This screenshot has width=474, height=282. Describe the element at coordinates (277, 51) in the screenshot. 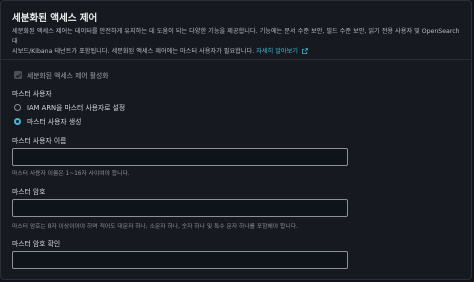

I see `learn-more-label: 자세히 알아보기` at that location.